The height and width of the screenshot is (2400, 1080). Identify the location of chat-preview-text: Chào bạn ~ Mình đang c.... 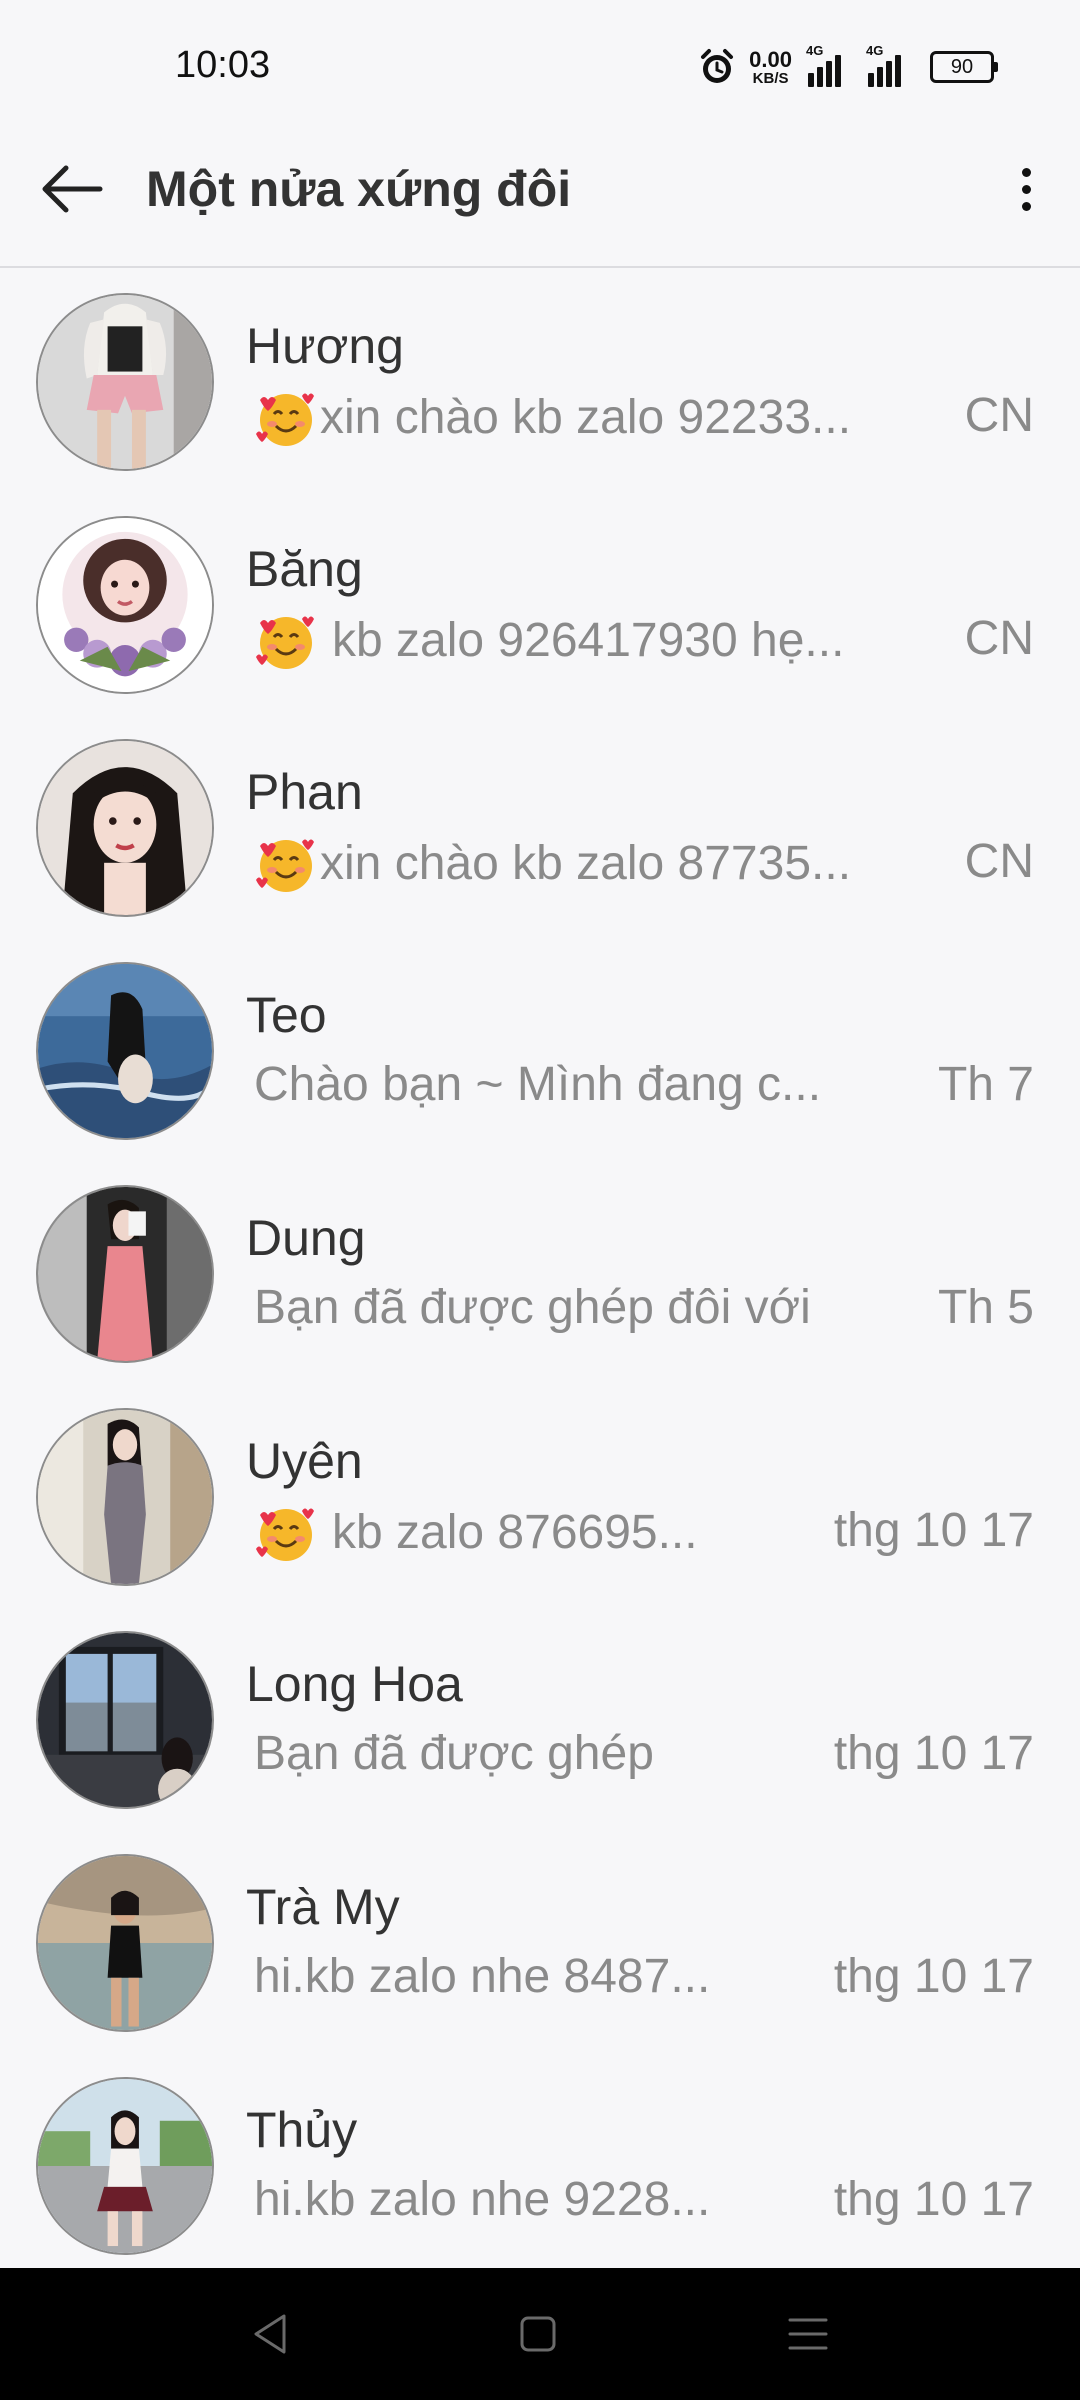
(538, 1084).